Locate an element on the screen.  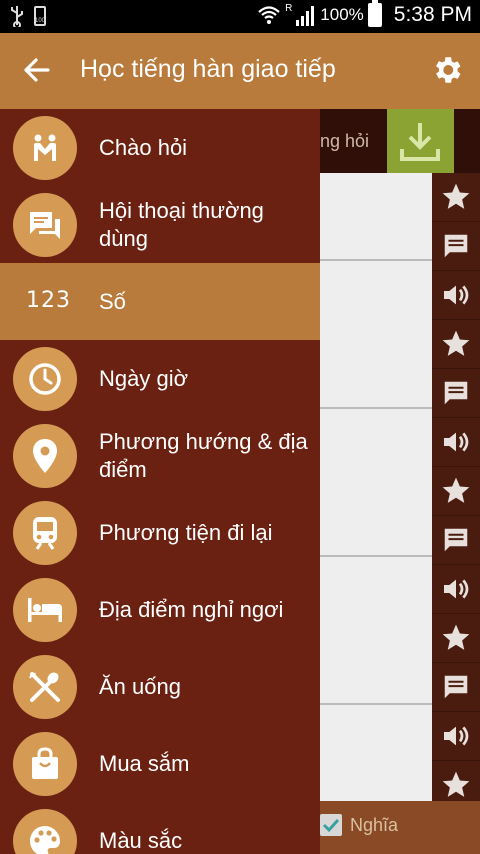
usb-icon is located at coordinates (17, 16).